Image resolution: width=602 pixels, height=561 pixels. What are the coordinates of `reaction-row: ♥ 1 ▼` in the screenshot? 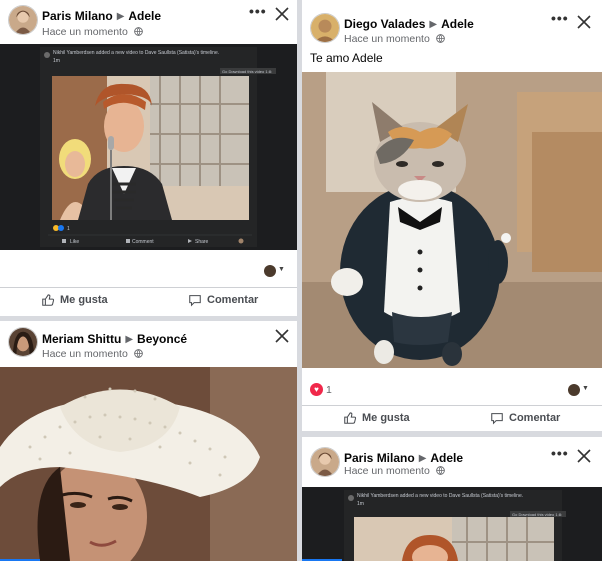 It's located at (452, 390).